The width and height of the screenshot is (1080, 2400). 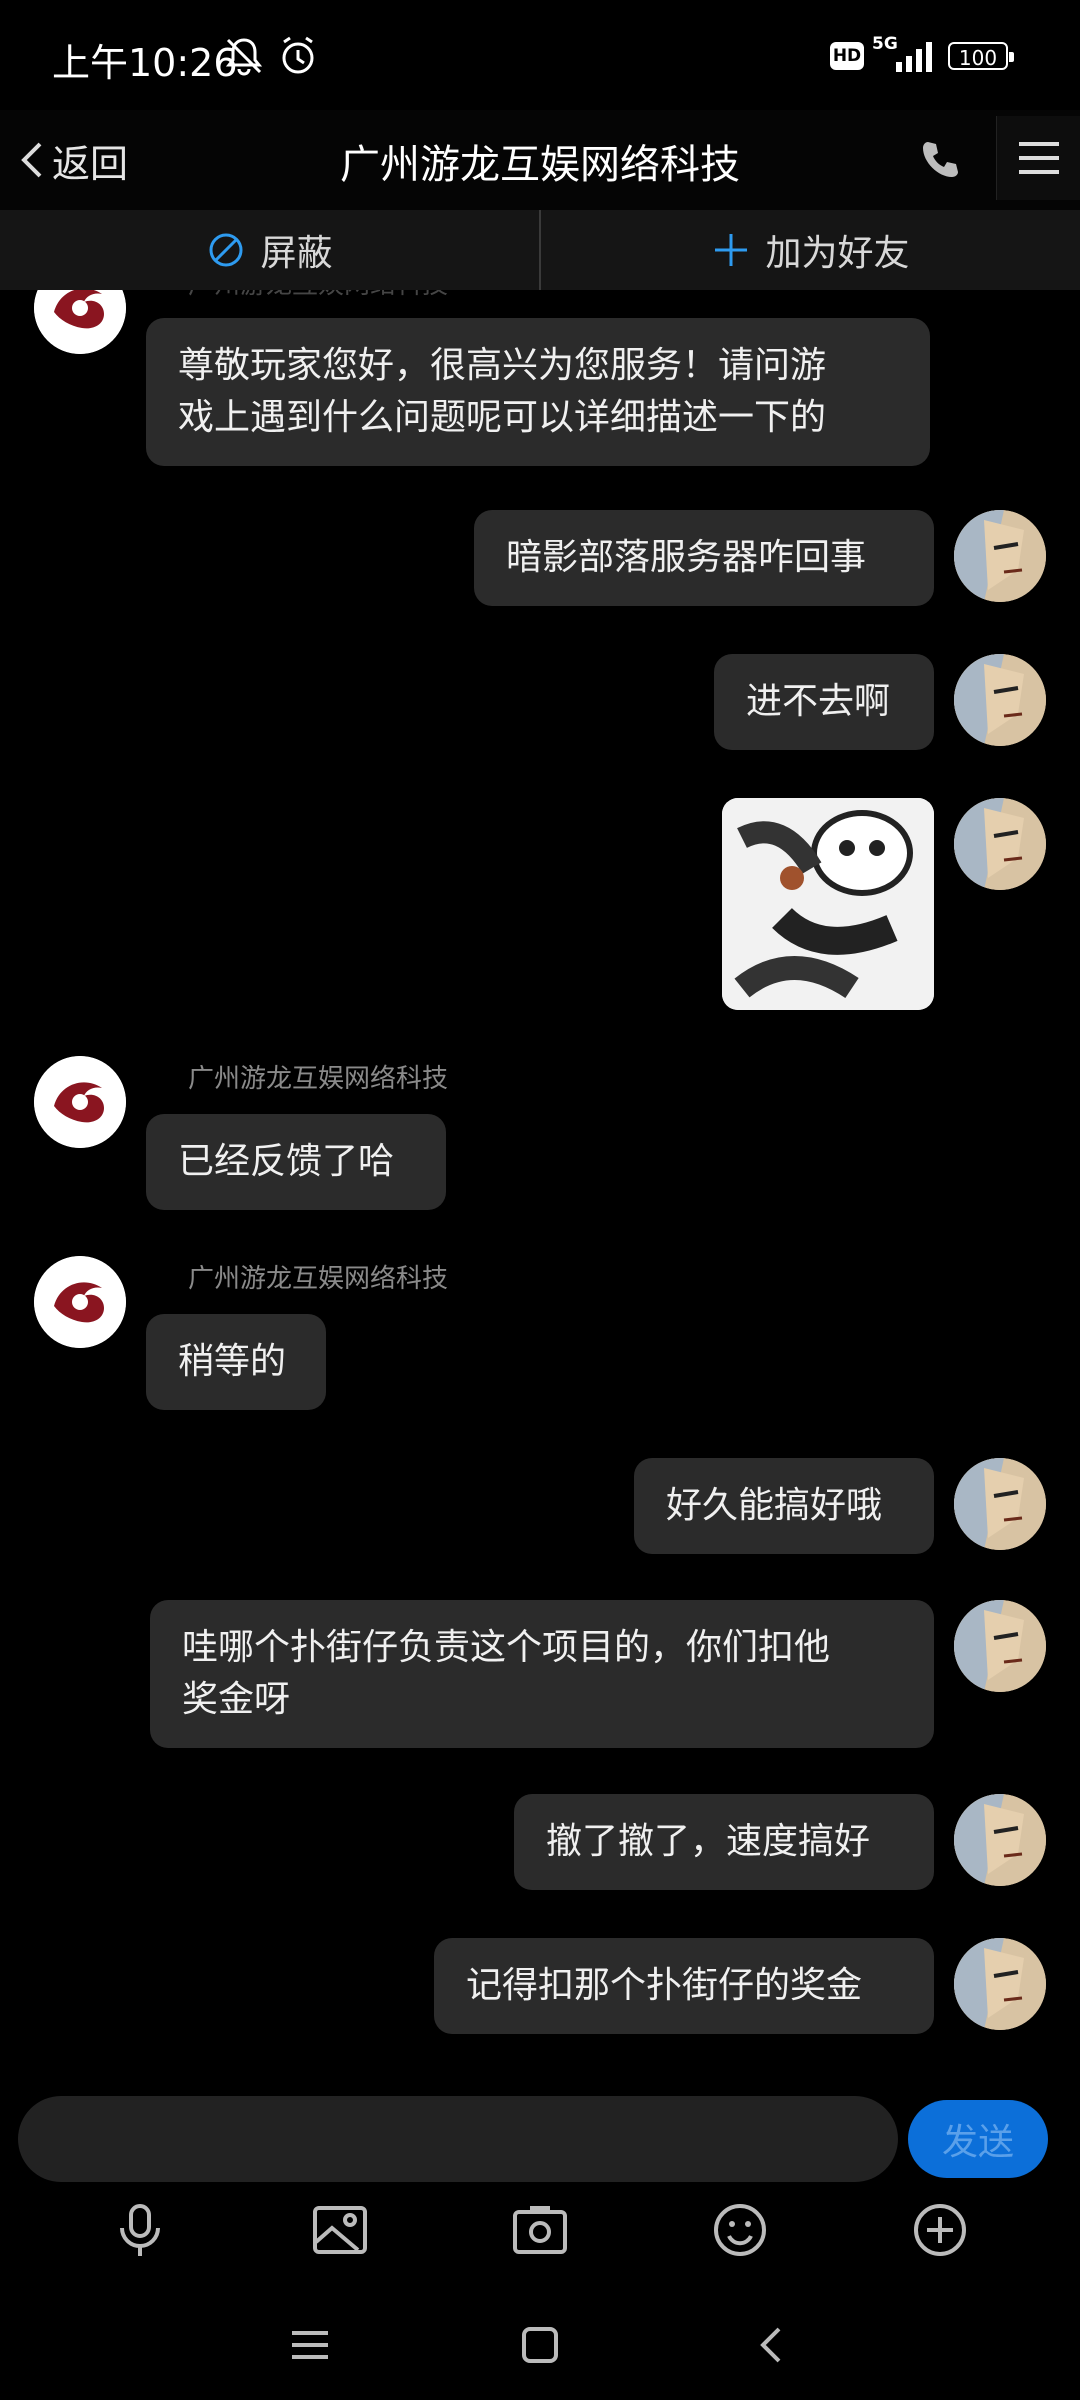 What do you see at coordinates (847, 56) in the screenshot?
I see `hd-badge: HD` at bounding box center [847, 56].